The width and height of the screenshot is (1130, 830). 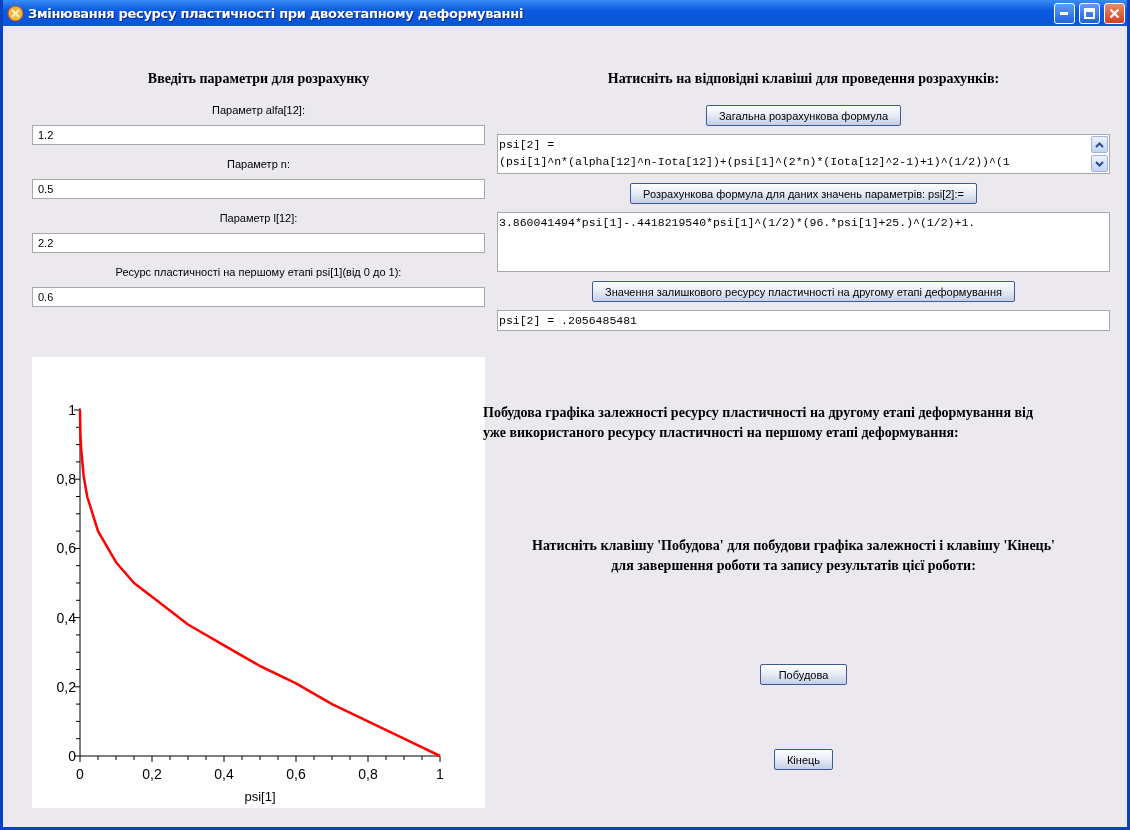 What do you see at coordinates (260, 796) in the screenshot?
I see `x-axis-title: psi[1]` at bounding box center [260, 796].